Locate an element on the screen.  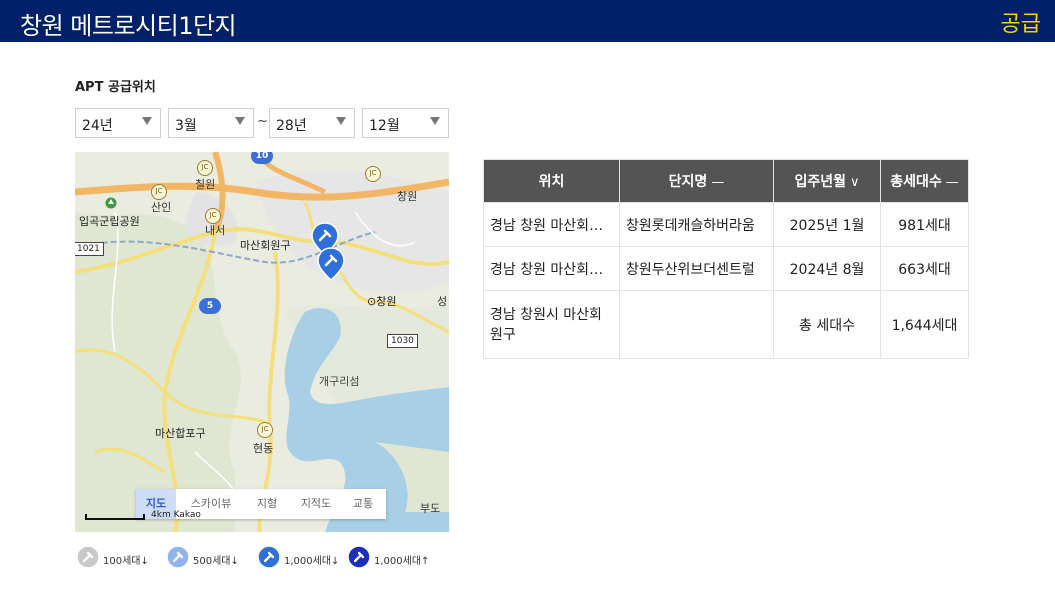
supply-badge: 공급 is located at coordinates (1020, 24).